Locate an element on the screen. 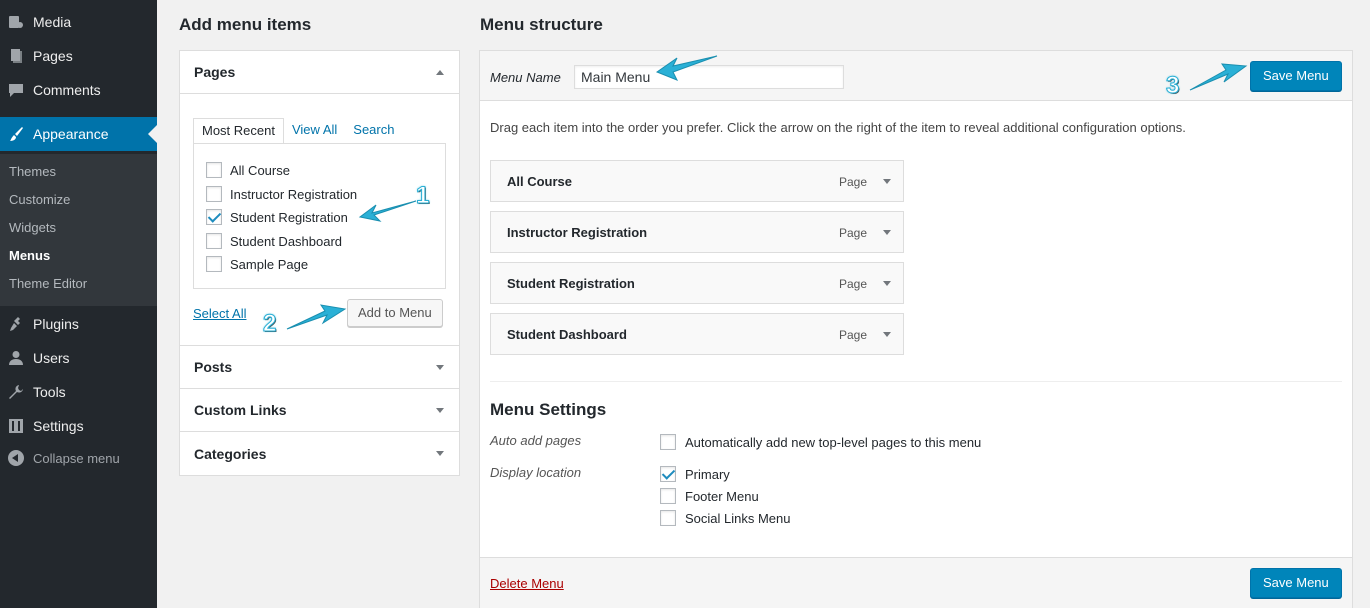  nav-item-pages: Pages is located at coordinates (78, 56).